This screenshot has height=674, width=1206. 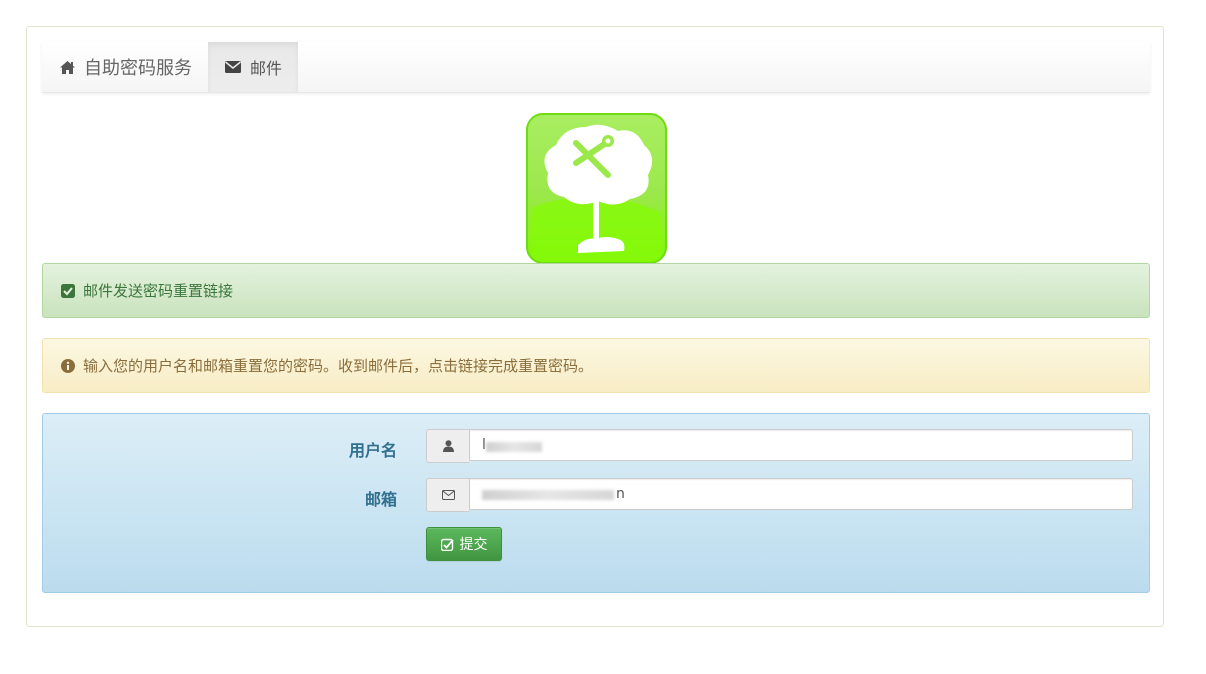 What do you see at coordinates (380, 499) in the screenshot?
I see `email-label: 邮箱` at bounding box center [380, 499].